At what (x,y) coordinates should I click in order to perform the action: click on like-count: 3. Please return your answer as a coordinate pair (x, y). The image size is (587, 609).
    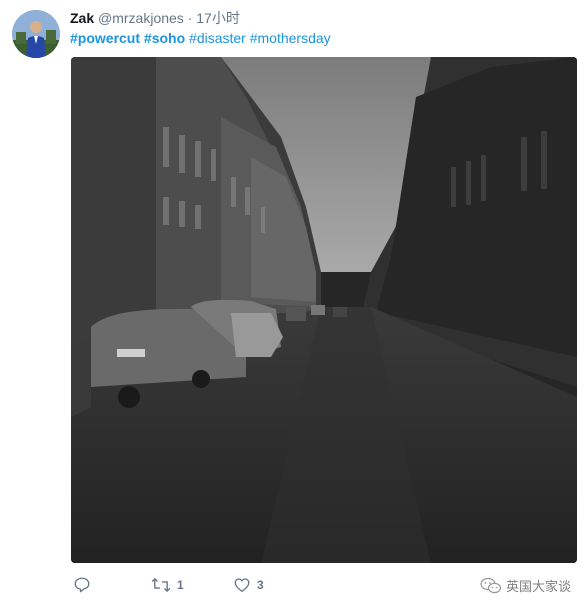
    Looking at the image, I should click on (260, 585).